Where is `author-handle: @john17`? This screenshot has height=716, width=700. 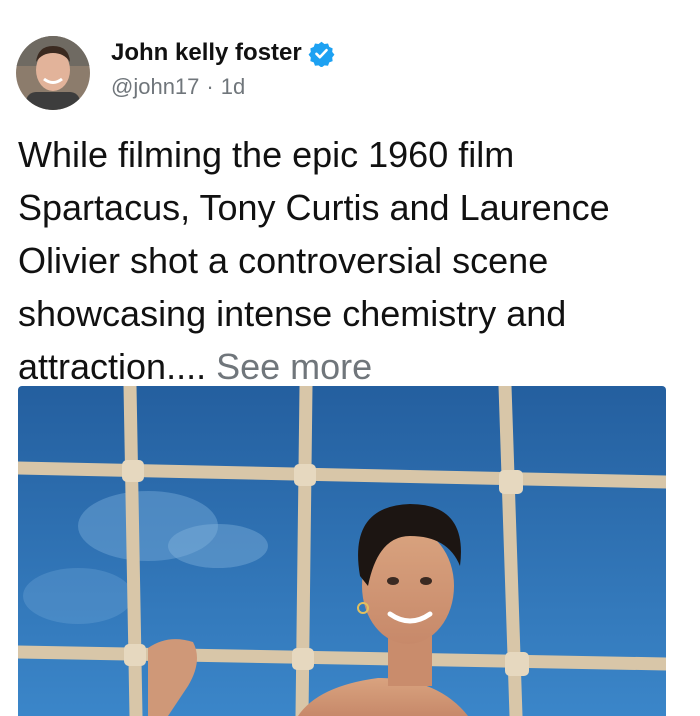
author-handle: @john17 is located at coordinates (155, 86).